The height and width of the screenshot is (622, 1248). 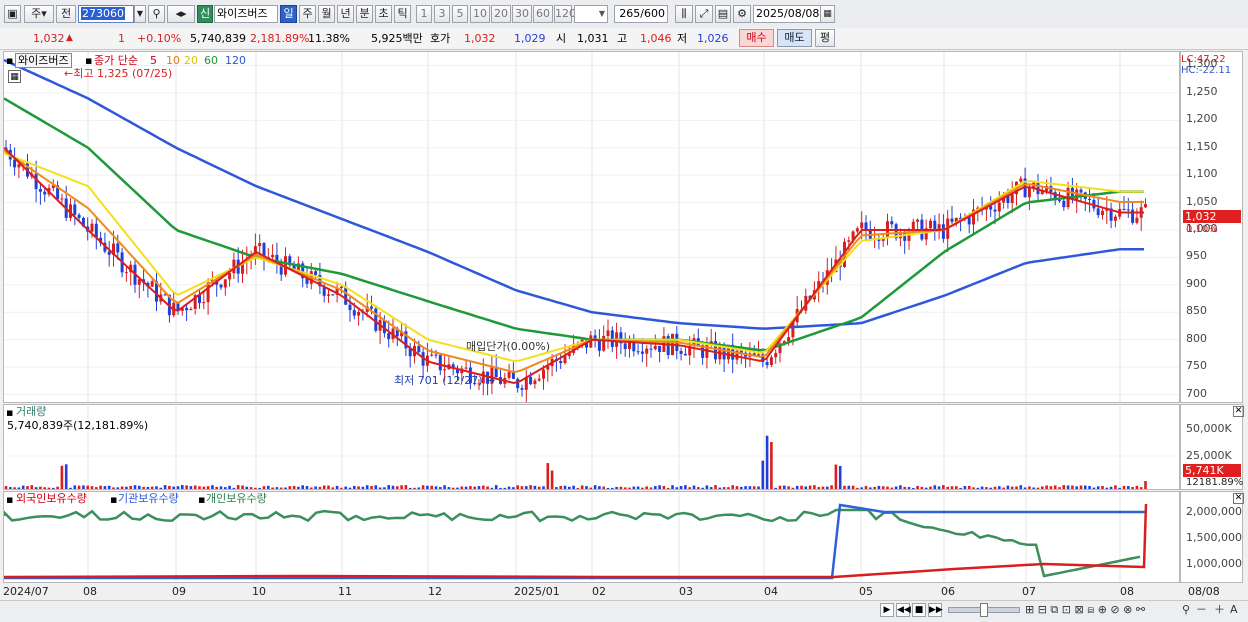 I want to click on prev-next-stock-icon: ◂▸, so click(x=181, y=14).